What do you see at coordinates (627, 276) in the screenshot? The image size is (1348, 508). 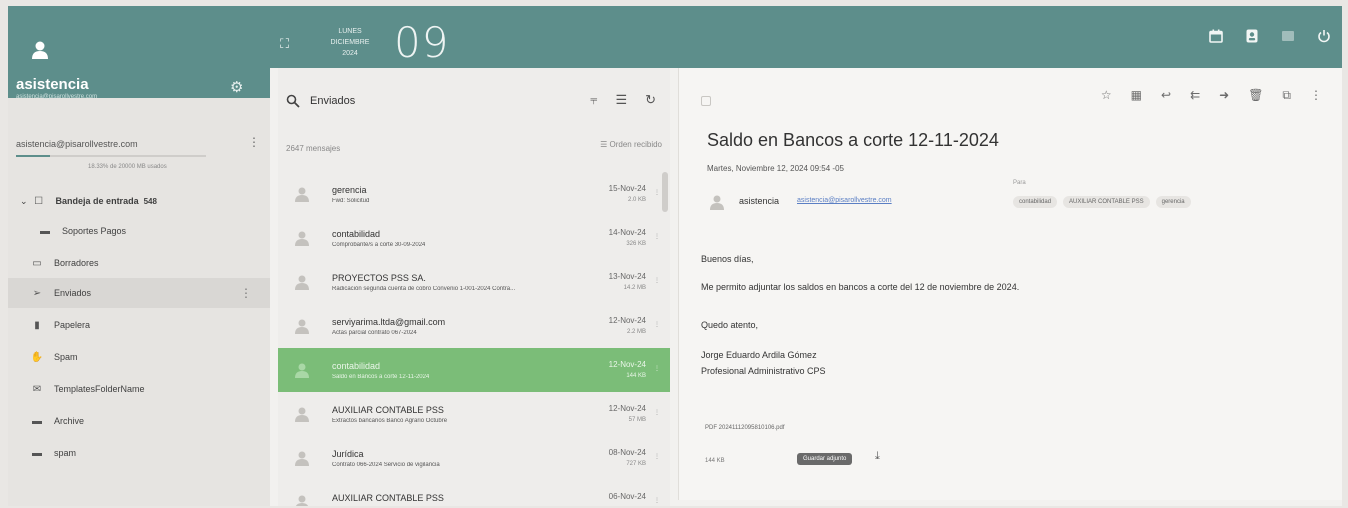 I see `message-date: 13-Nov-24` at bounding box center [627, 276].